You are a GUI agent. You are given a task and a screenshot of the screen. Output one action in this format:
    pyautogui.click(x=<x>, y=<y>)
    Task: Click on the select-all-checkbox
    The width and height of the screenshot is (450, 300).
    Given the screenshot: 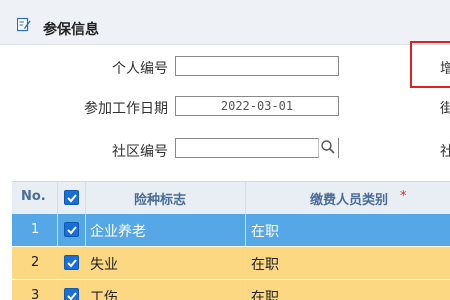 What is the action you would take?
    pyautogui.click(x=71, y=197)
    